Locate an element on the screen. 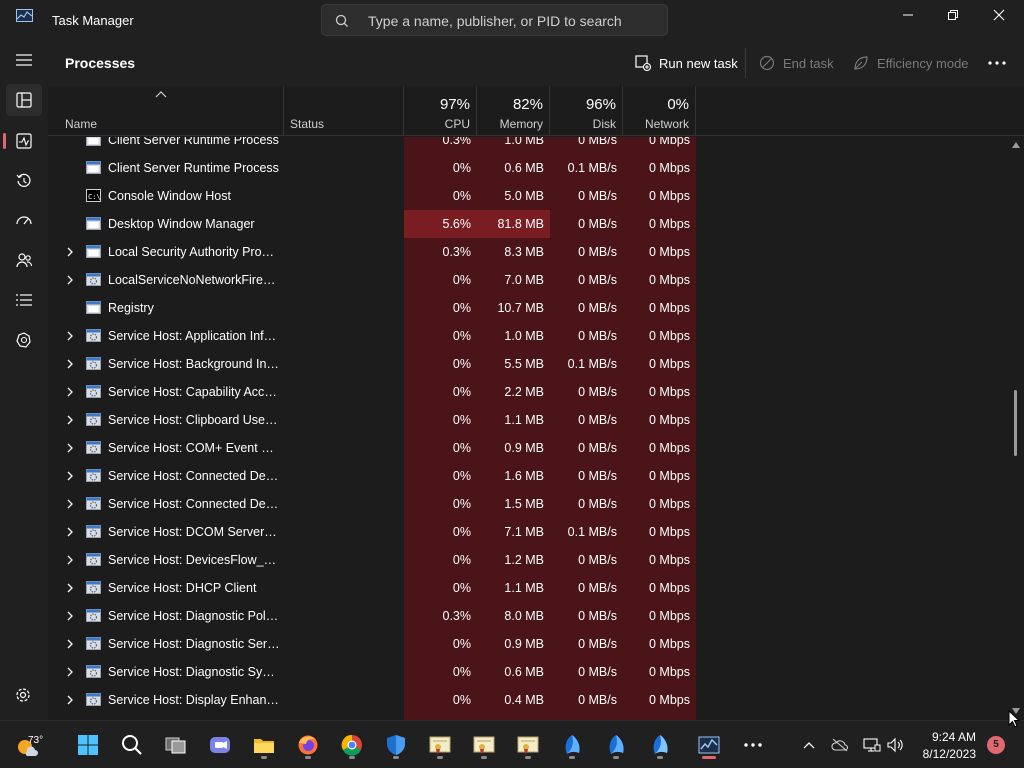 The width and height of the screenshot is (1024, 768). taskbar-edge-canary-button is located at coordinates (660, 745).